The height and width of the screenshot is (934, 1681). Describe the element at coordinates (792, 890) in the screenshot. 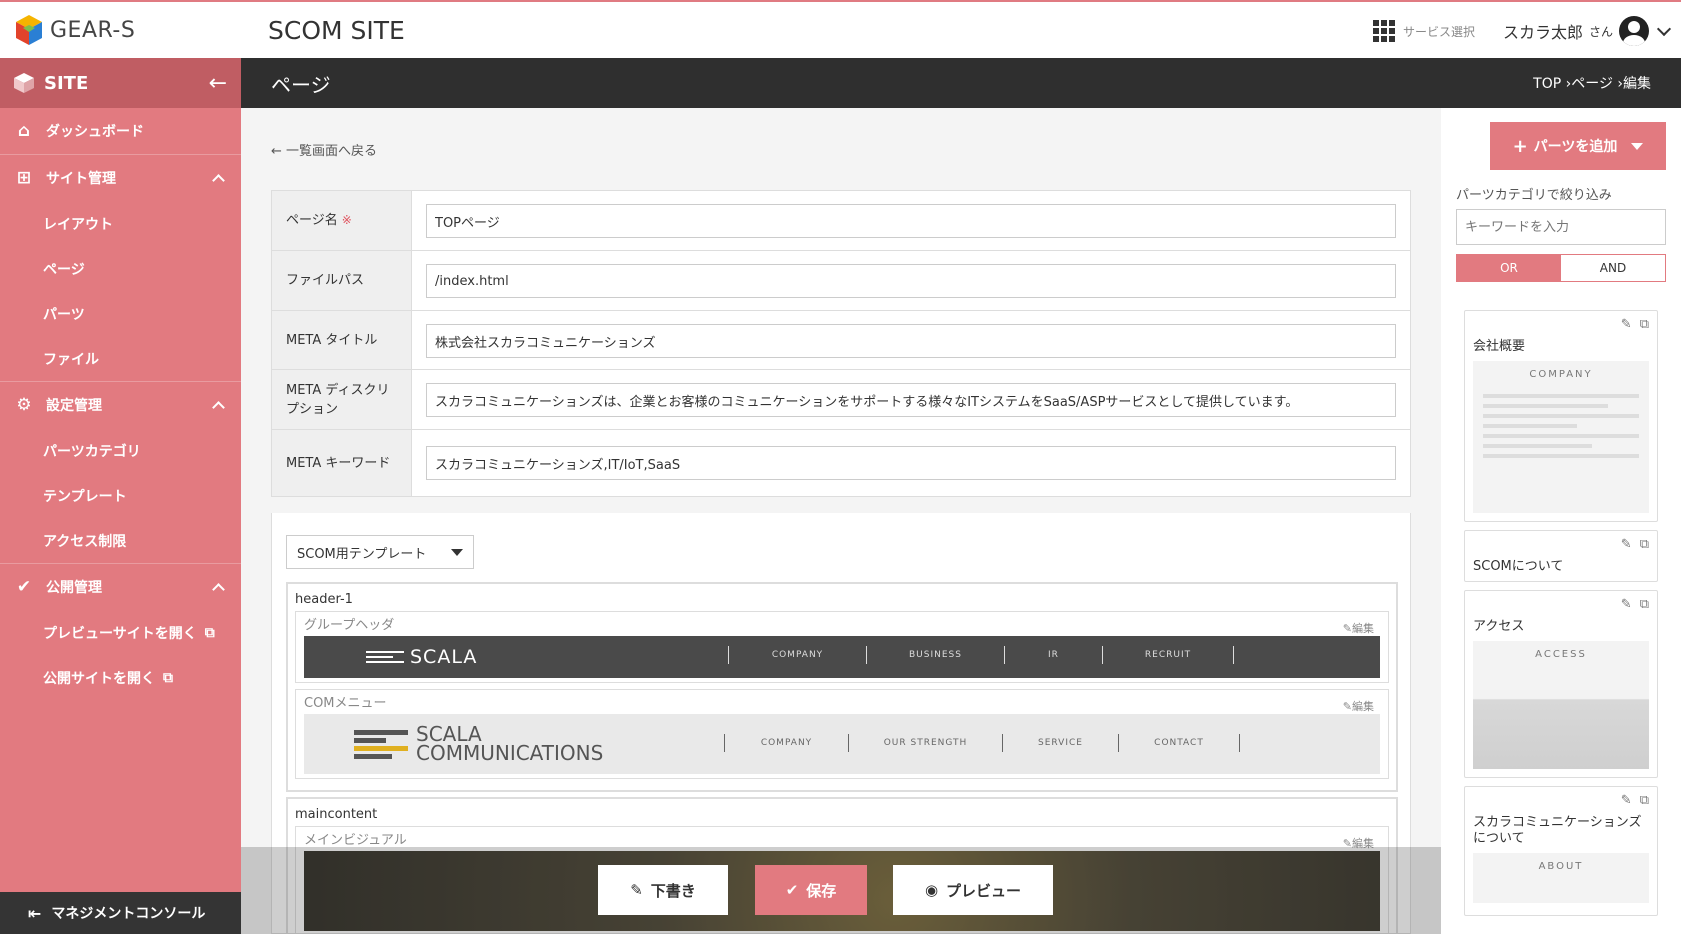

I see `check-icon: ✔` at that location.